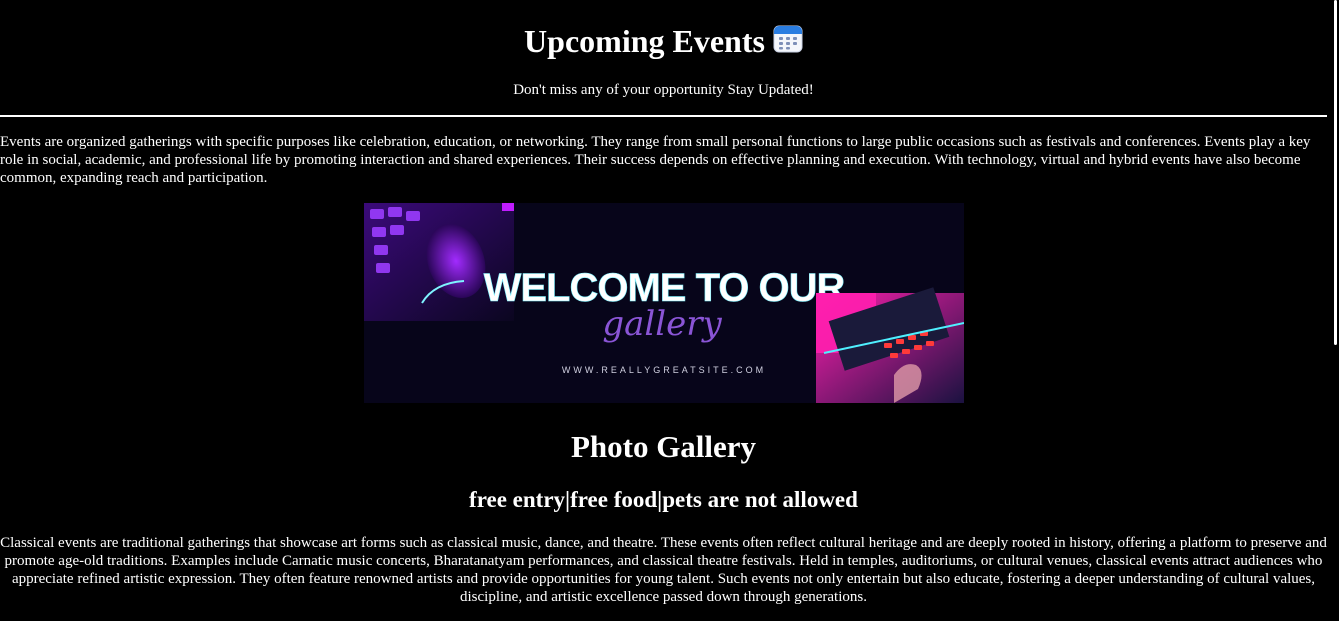 The image size is (1339, 621). I want to click on banner-script: gallery, so click(662, 324).